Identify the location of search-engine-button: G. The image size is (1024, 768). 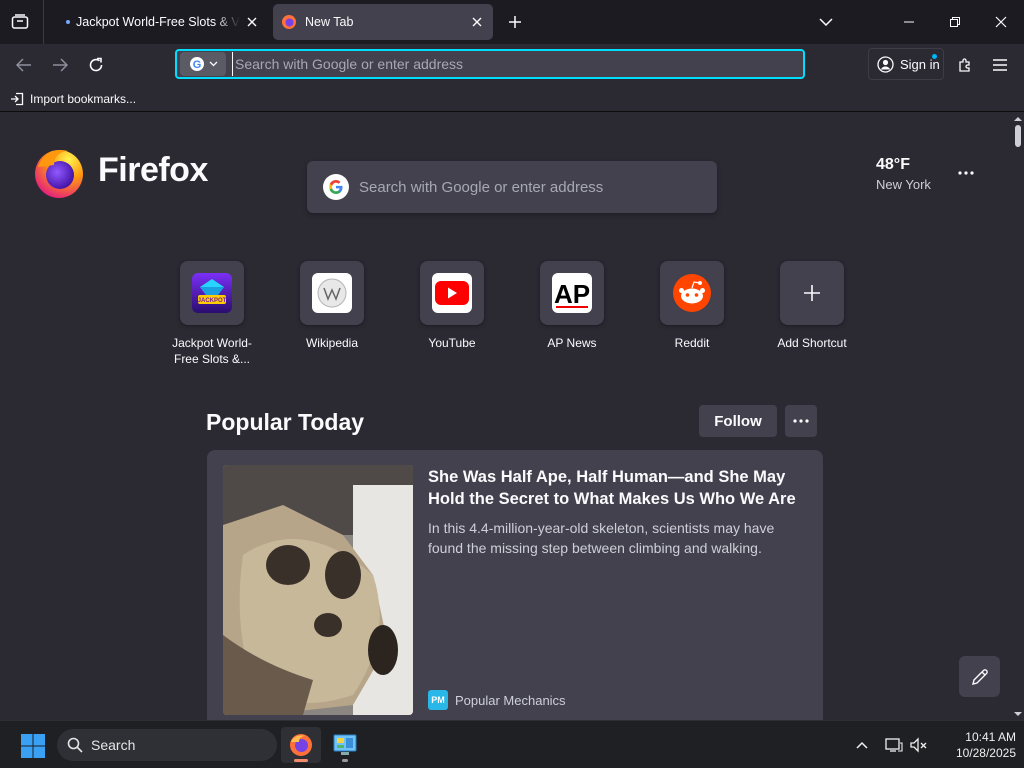
(203, 64).